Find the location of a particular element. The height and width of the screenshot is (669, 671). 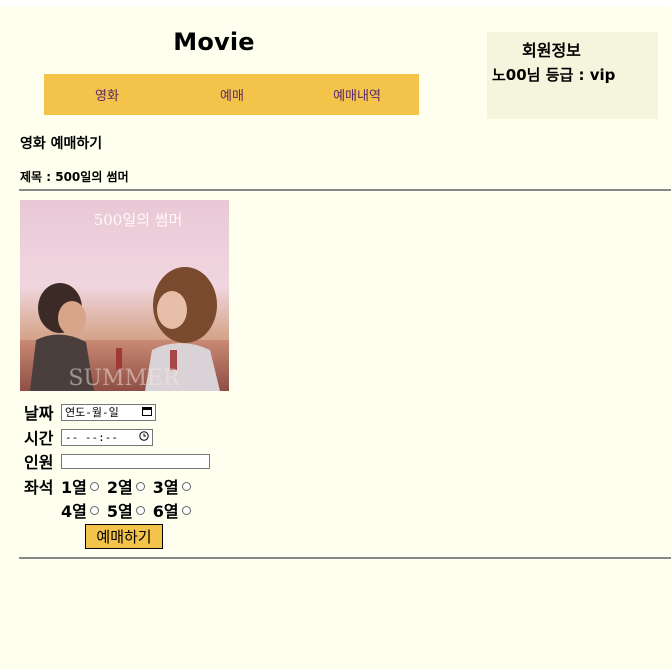

member-info-title: 회원정보 is located at coordinates (551, 50).